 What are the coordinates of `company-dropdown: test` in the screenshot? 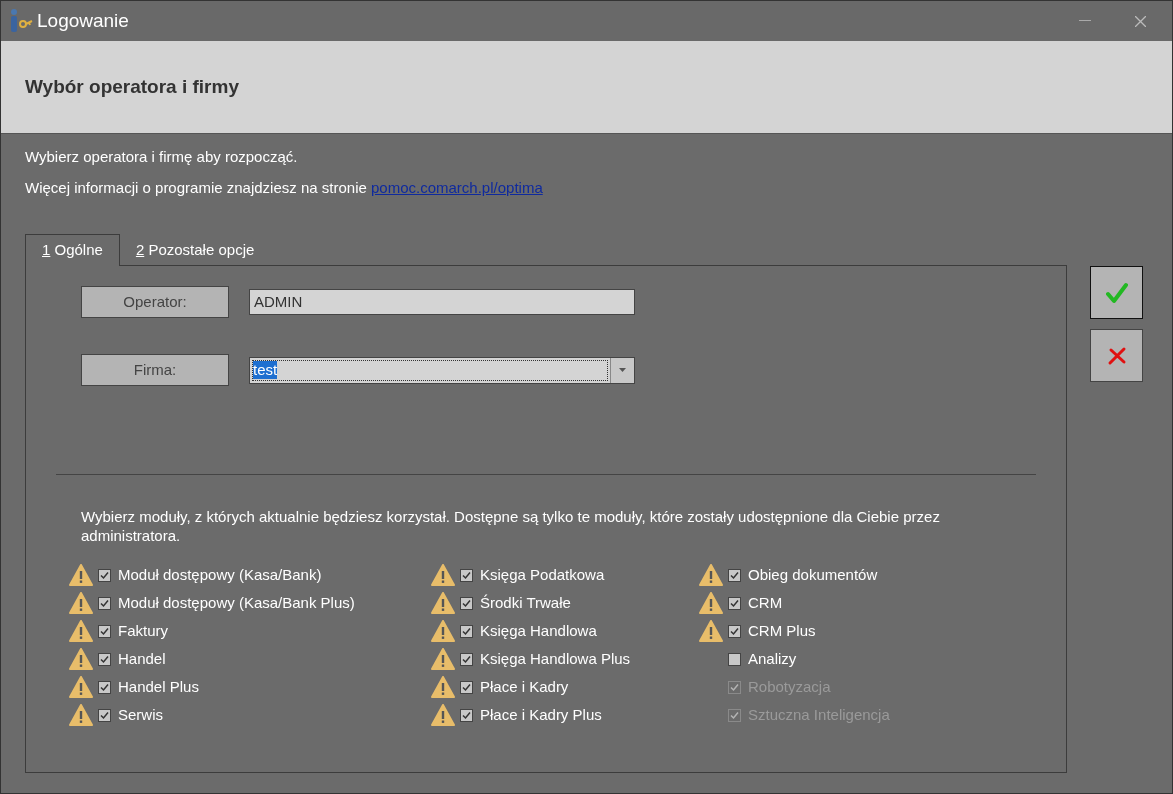 It's located at (442, 370).